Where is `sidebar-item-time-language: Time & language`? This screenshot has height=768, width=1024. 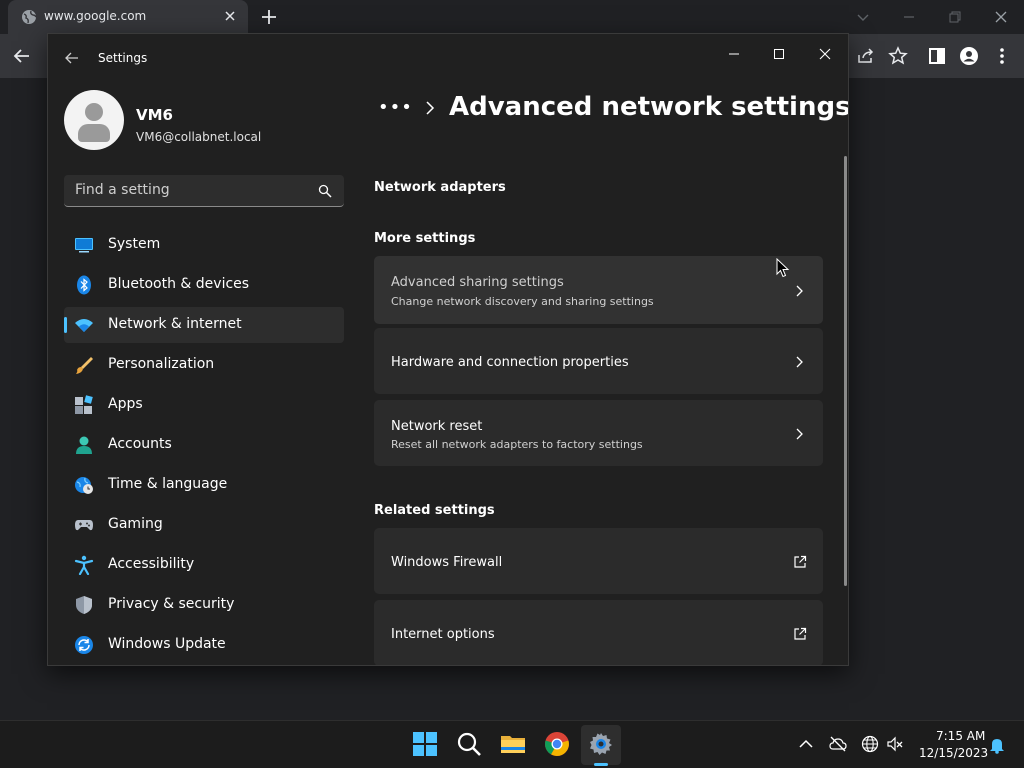
sidebar-item-time-language: Time & language is located at coordinates (204, 485).